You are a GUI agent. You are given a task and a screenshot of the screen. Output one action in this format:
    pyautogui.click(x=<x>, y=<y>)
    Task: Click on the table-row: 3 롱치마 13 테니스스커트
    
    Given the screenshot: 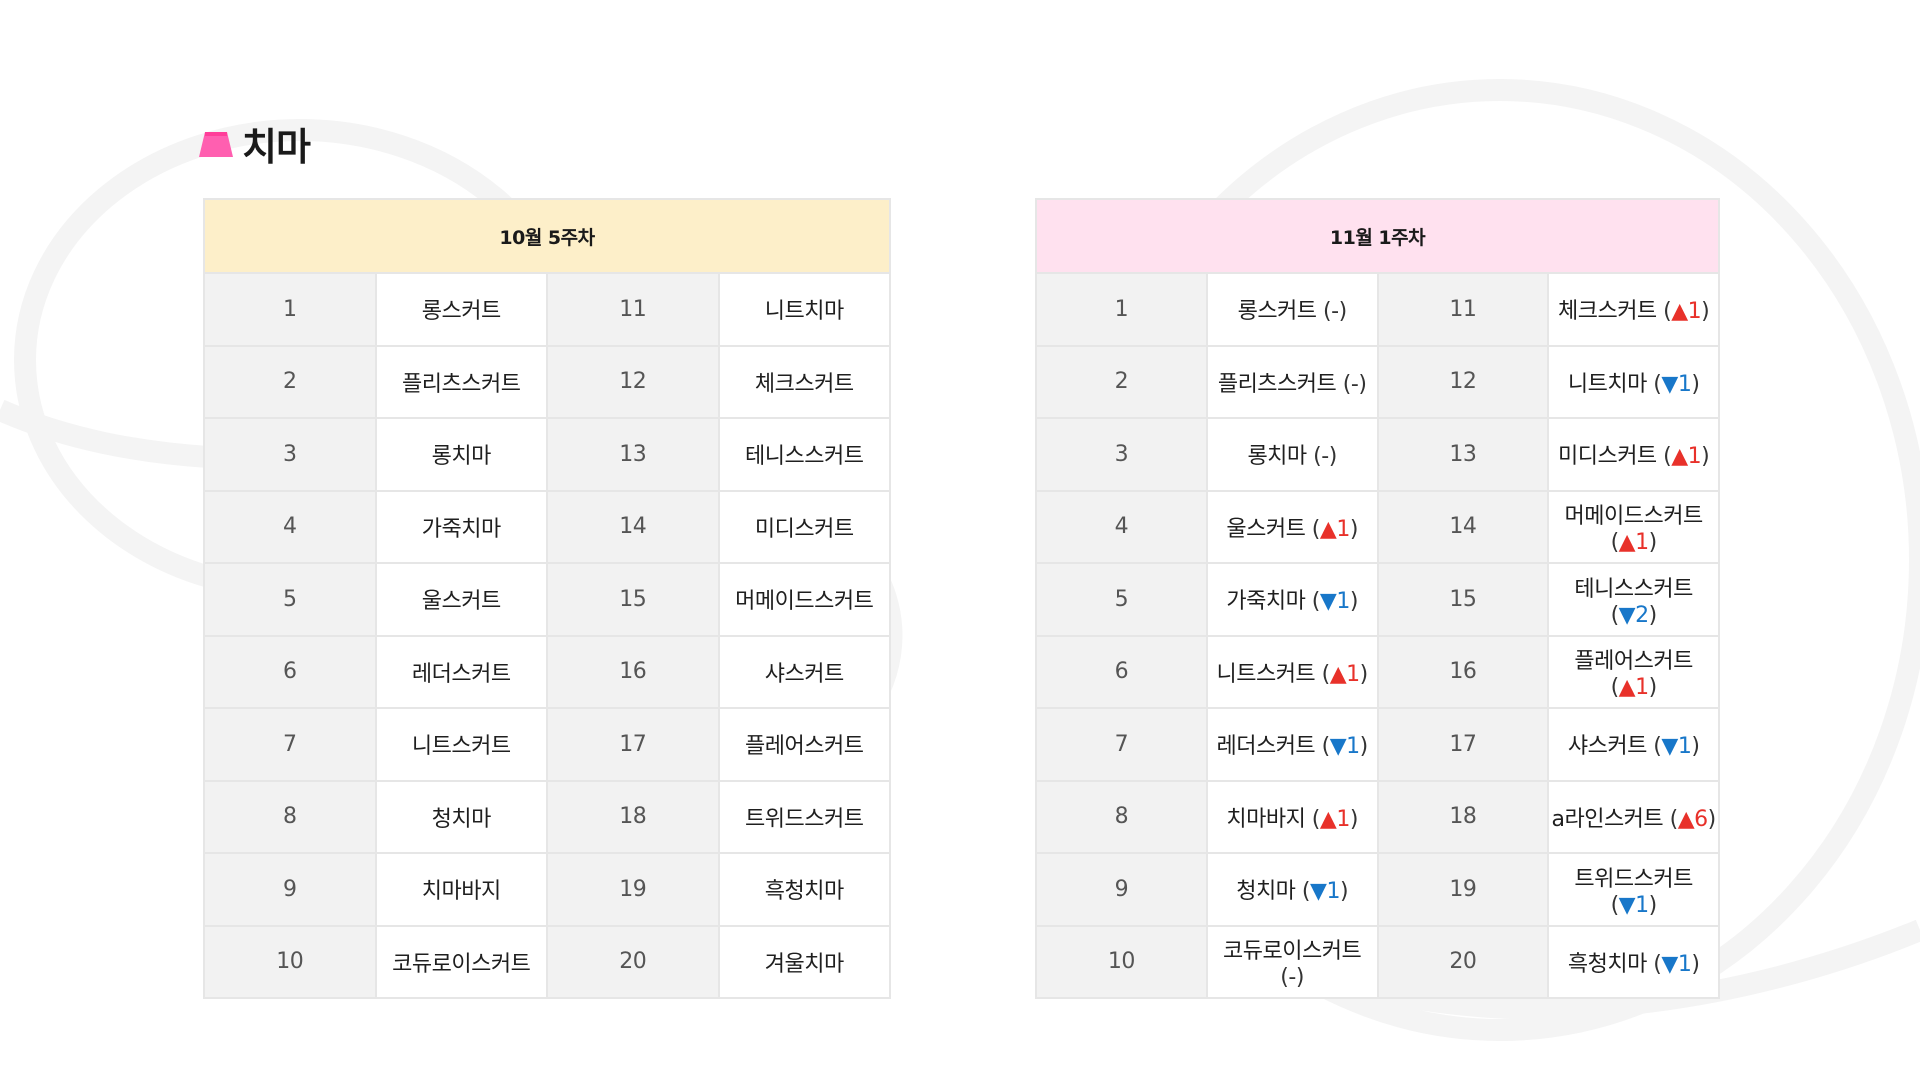 What is the action you would take?
    pyautogui.click(x=547, y=454)
    